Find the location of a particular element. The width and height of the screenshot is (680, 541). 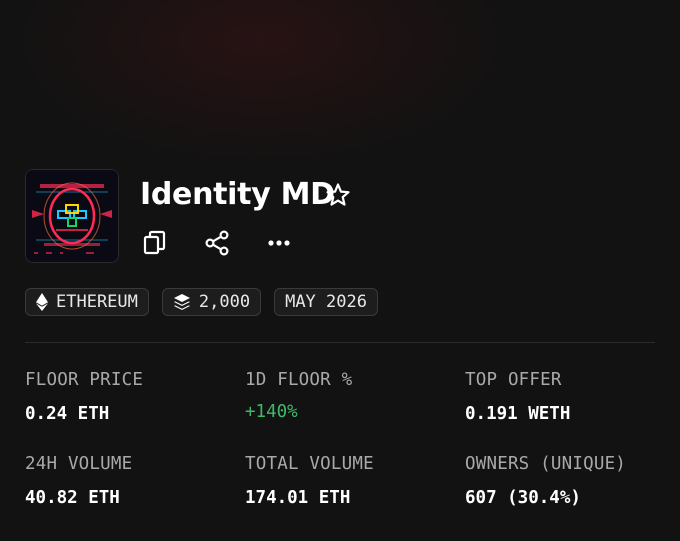

stat-floor-price: FLOOR PRICE 0.24 ETH is located at coordinates (84, 397).